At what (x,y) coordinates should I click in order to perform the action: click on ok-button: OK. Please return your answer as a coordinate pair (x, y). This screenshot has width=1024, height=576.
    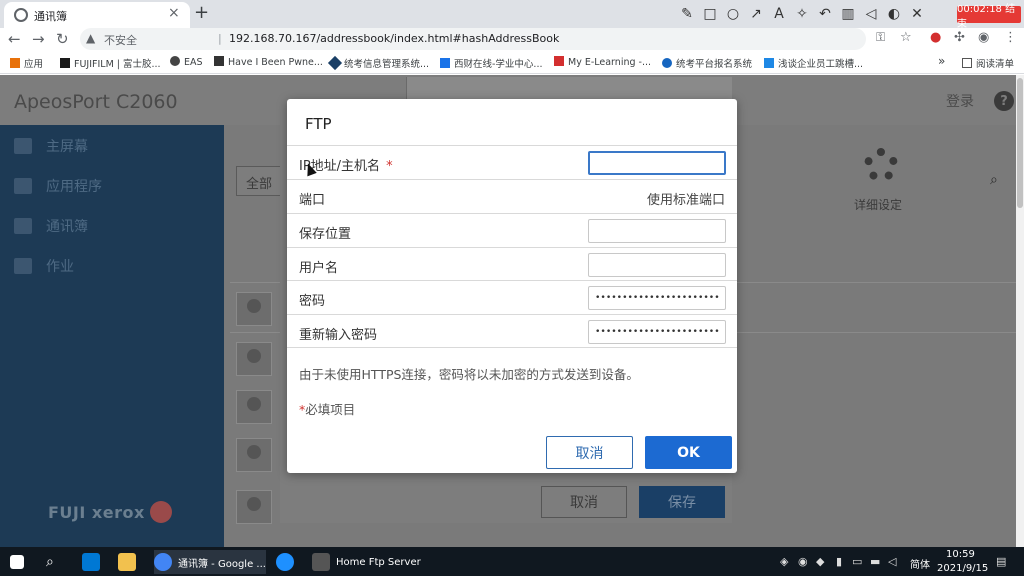
    Looking at the image, I should click on (688, 452).